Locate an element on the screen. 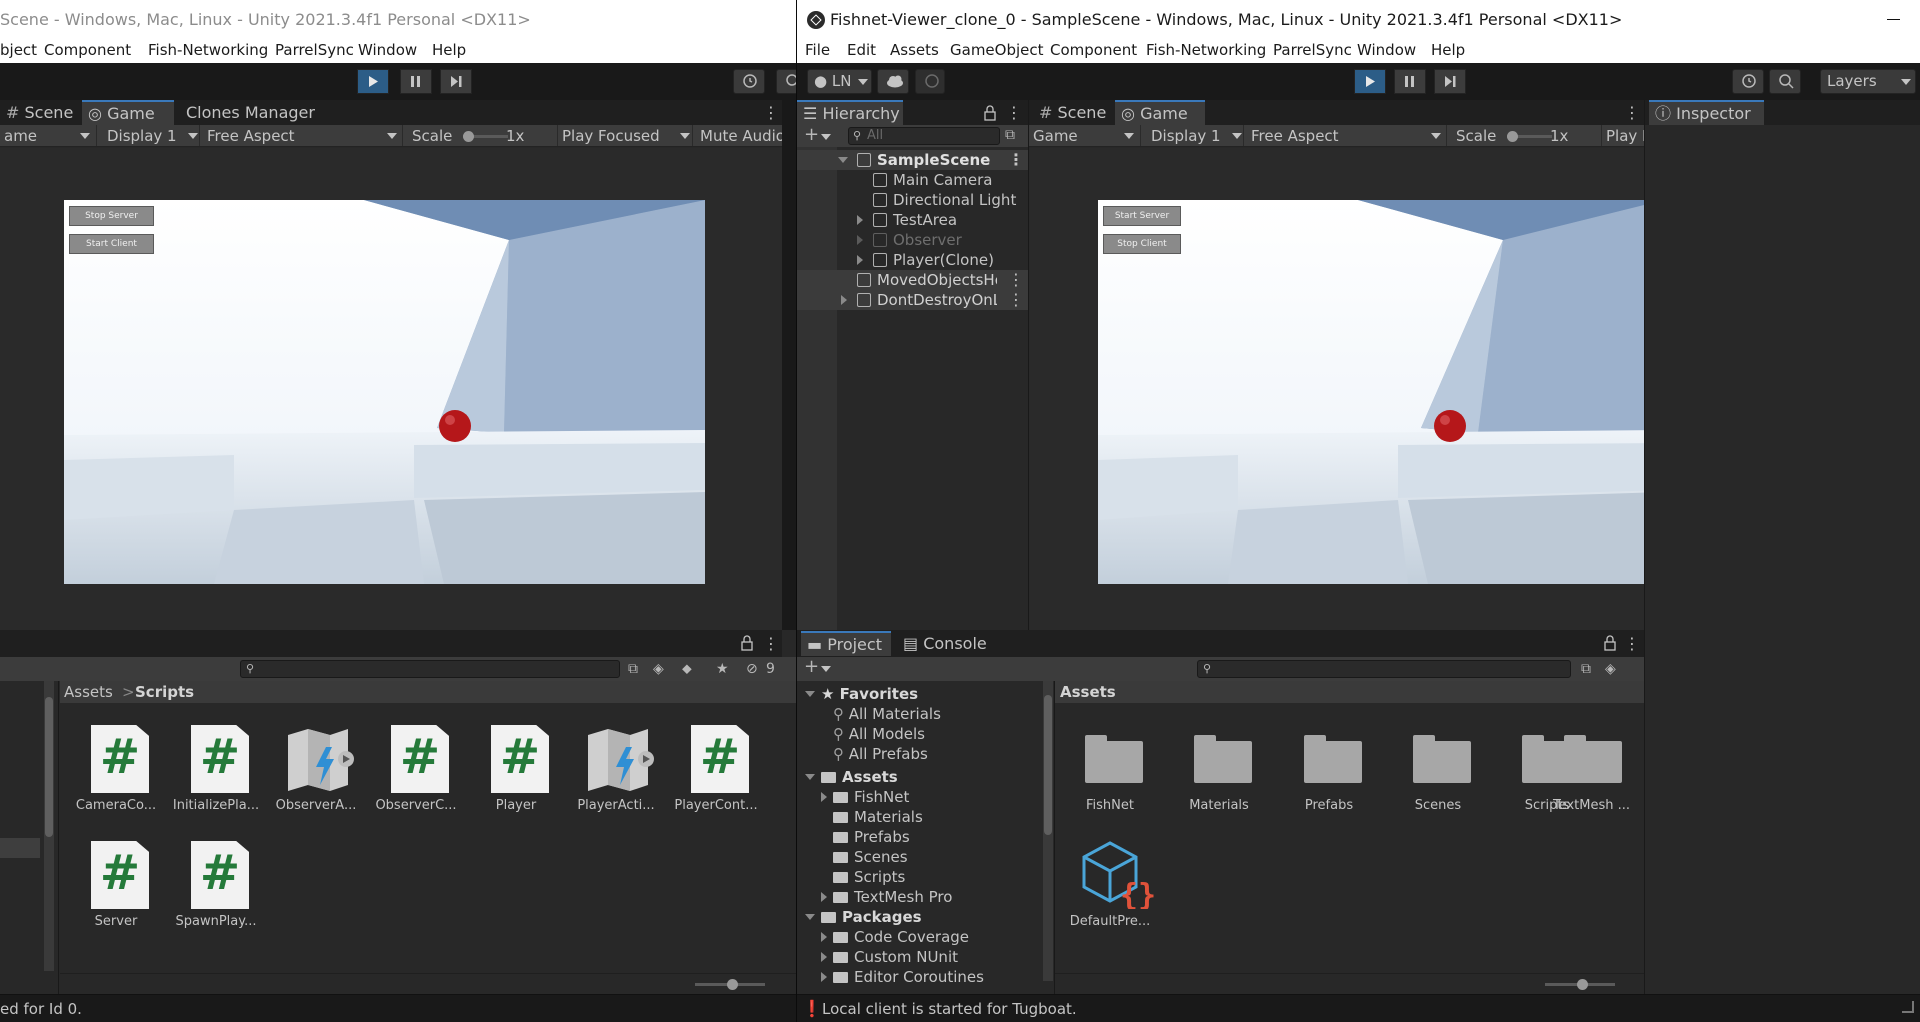  hidden-packages-icon: ⊘ is located at coordinates (752, 669).